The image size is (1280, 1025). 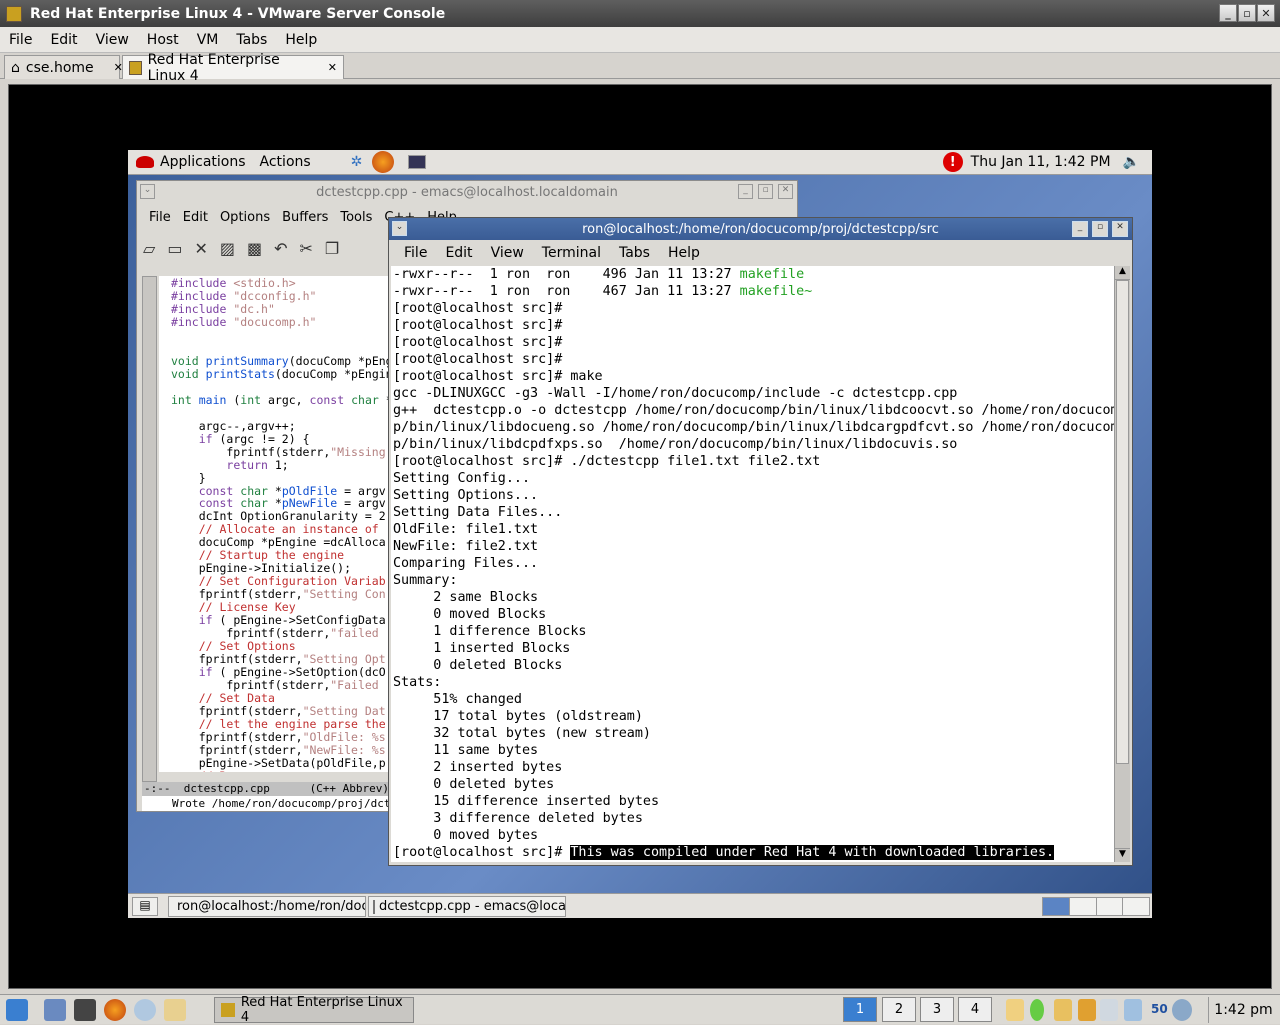 What do you see at coordinates (785, 191) in the screenshot?
I see `emacs-close-button: ✕` at bounding box center [785, 191].